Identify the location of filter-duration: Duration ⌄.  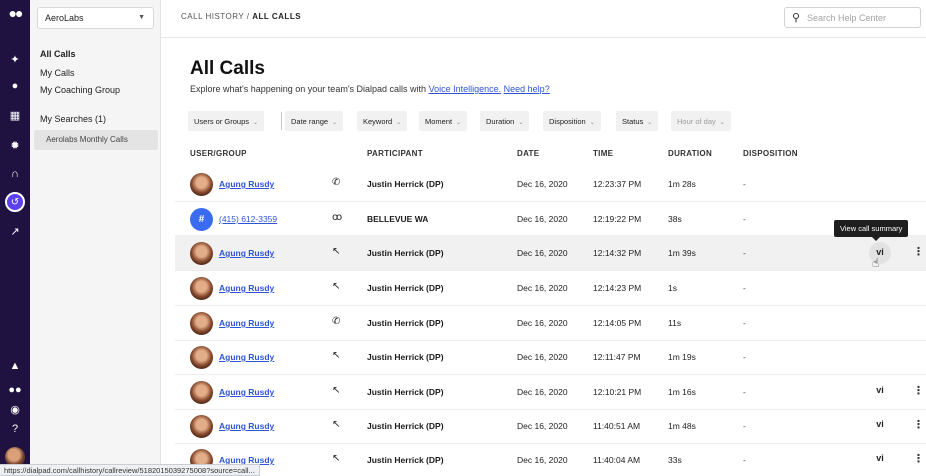
(505, 121).